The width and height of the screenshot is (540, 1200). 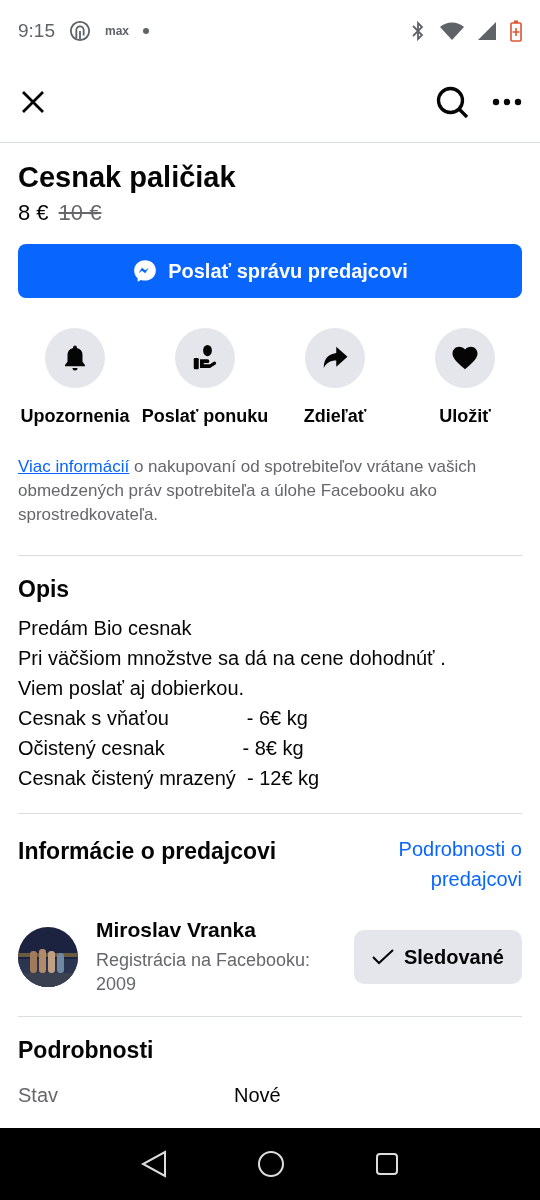 I want to click on detail-label: Stav, so click(x=39, y=1095).